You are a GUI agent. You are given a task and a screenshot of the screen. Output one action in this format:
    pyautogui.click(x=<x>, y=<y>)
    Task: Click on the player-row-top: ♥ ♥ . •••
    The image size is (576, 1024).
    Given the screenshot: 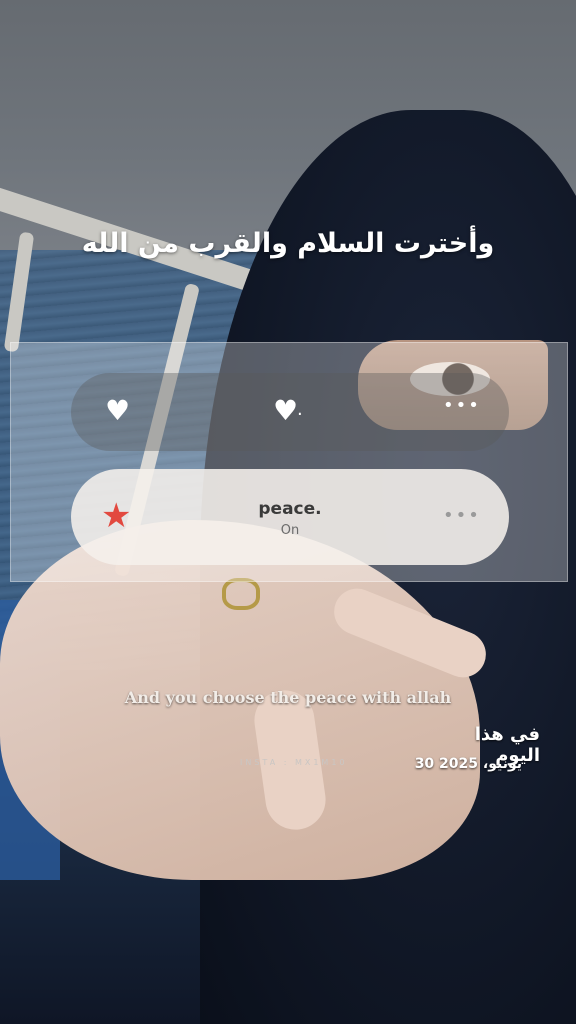 What is the action you would take?
    pyautogui.click(x=290, y=412)
    